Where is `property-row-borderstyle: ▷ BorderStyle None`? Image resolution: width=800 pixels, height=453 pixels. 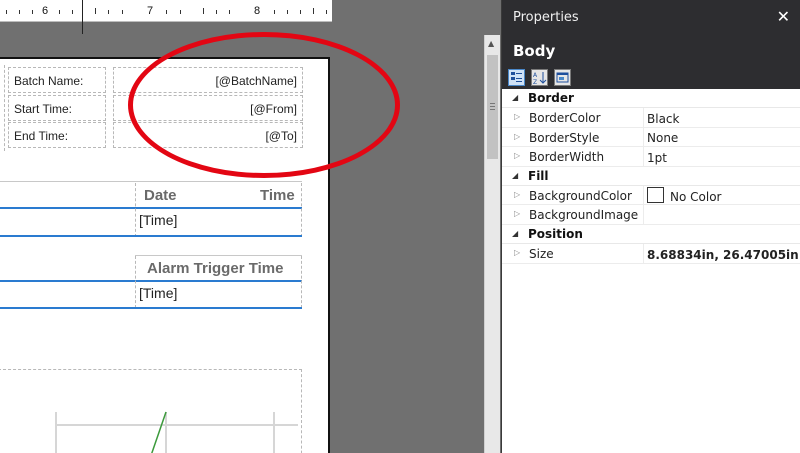
property-row-borderstyle: ▷ BorderStyle None is located at coordinates (651, 137).